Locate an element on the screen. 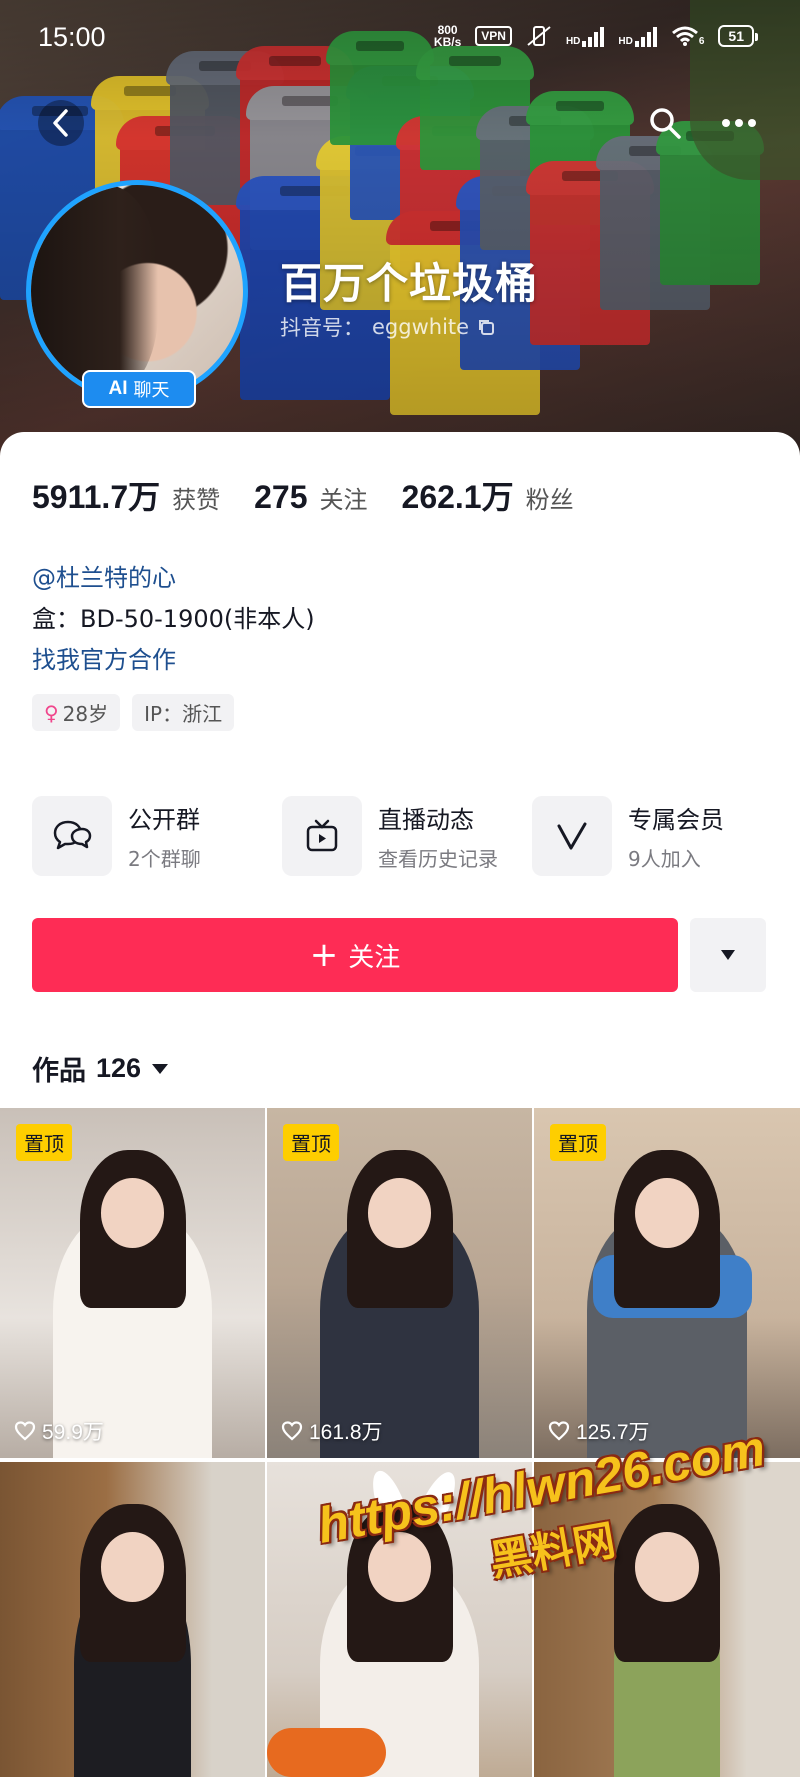 This screenshot has width=800, height=1777. avatar-image is located at coordinates (95, 291).